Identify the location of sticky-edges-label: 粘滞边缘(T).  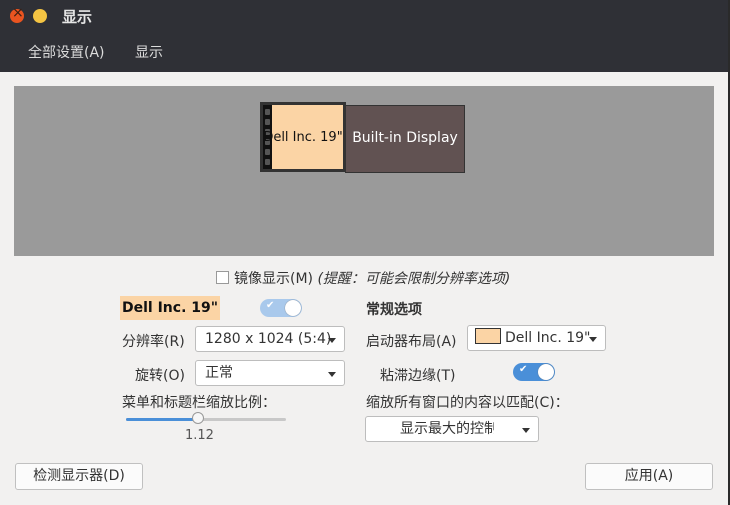
(418, 376).